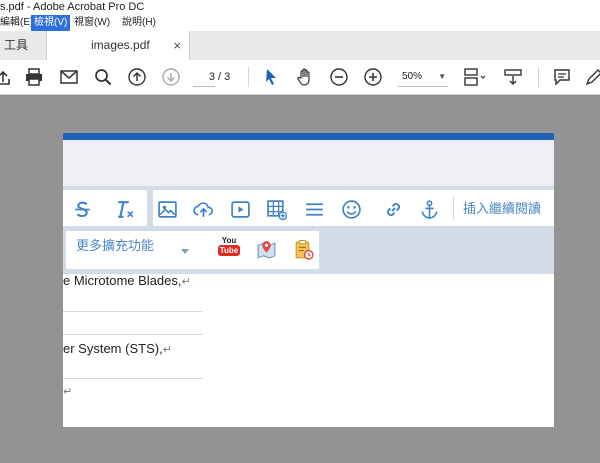  Describe the element at coordinates (308, 163) in the screenshot. I see `page-header-band` at that location.